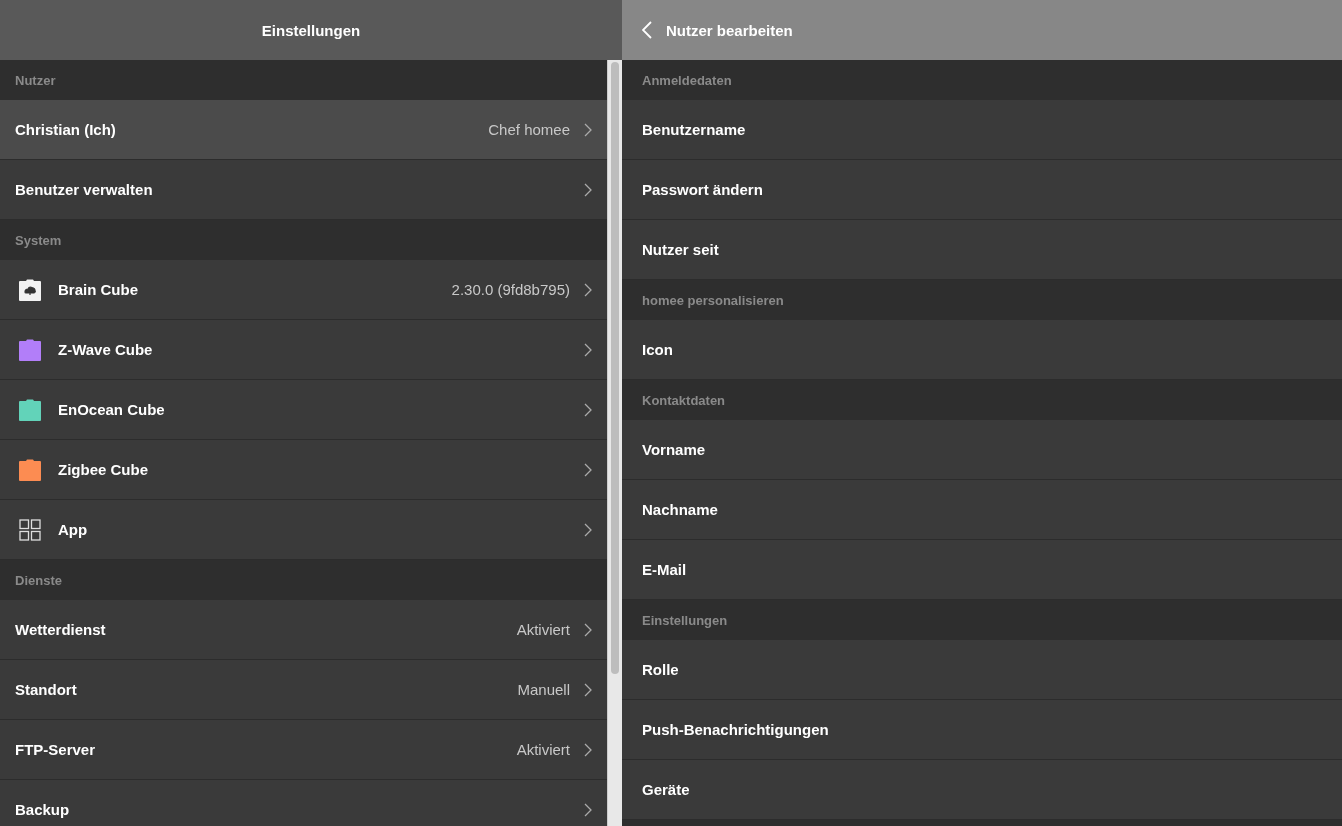 The width and height of the screenshot is (1342, 826). I want to click on section-header: Dienste, so click(303, 580).